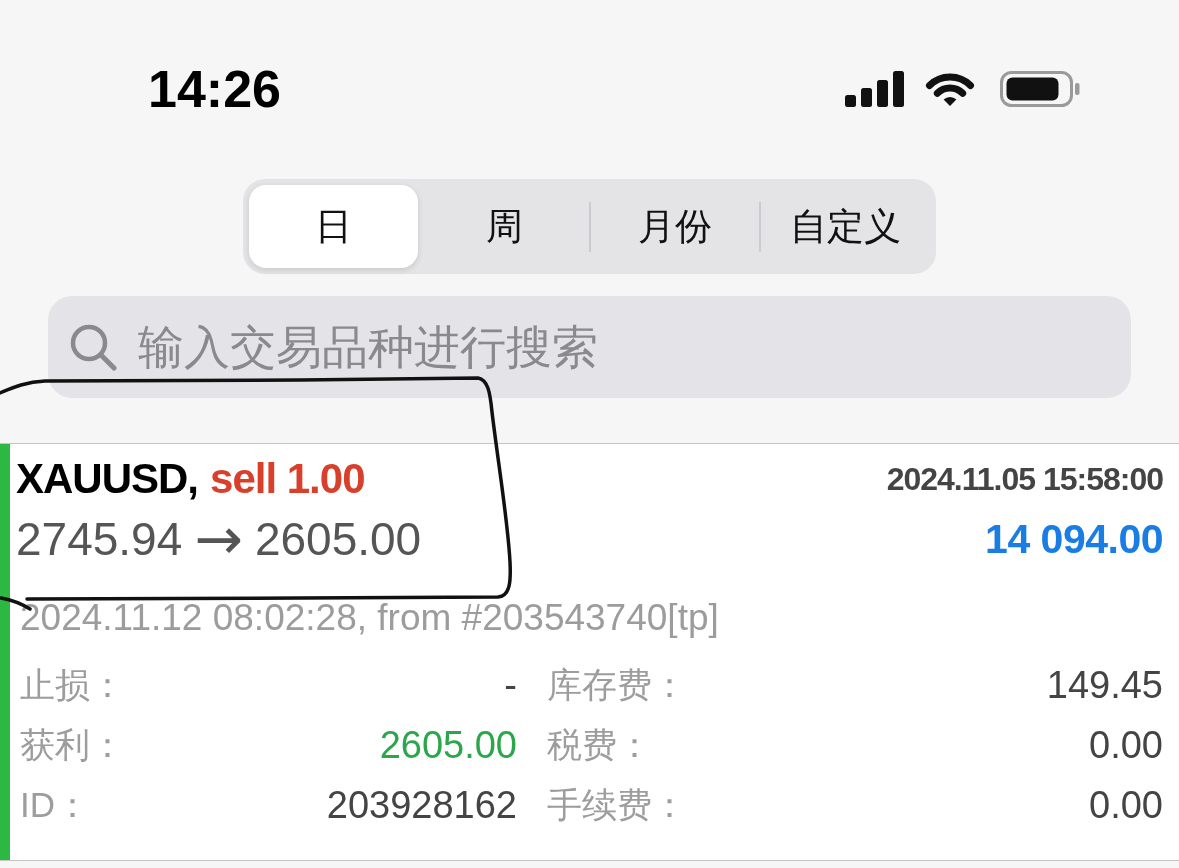 The image size is (1179, 868). Describe the element at coordinates (72, 685) in the screenshot. I see `detail-label: 止损：` at that location.